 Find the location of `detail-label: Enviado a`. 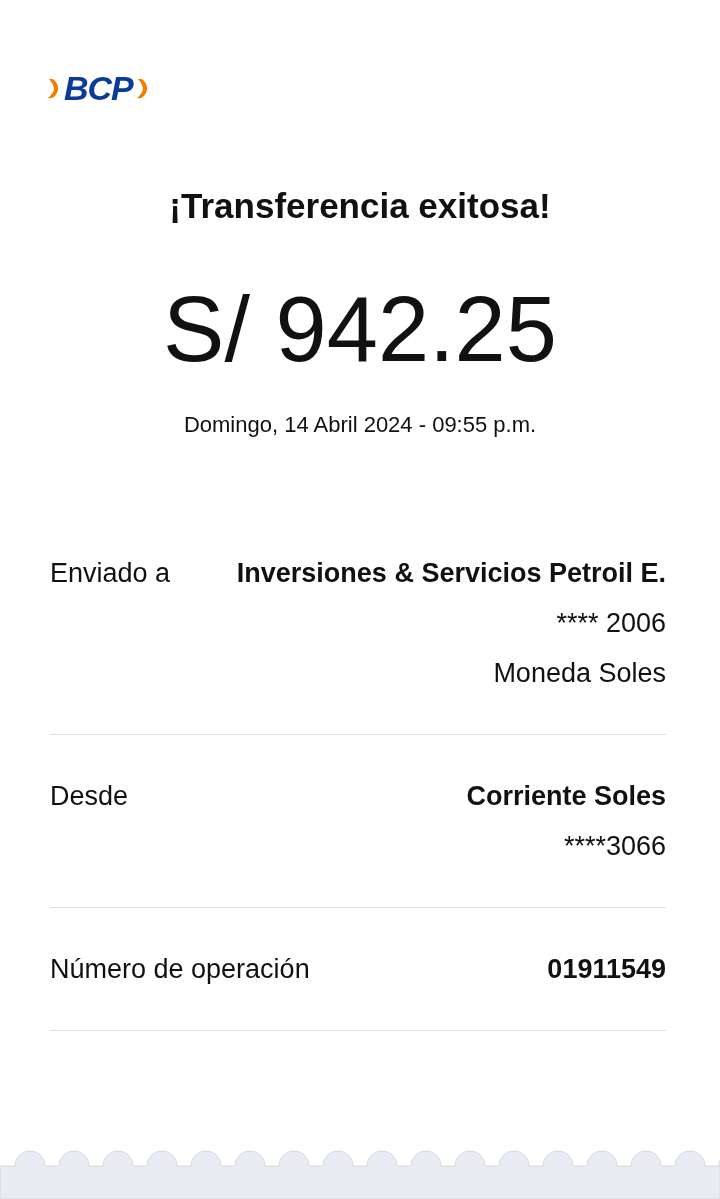

detail-label: Enviado a is located at coordinates (110, 573).